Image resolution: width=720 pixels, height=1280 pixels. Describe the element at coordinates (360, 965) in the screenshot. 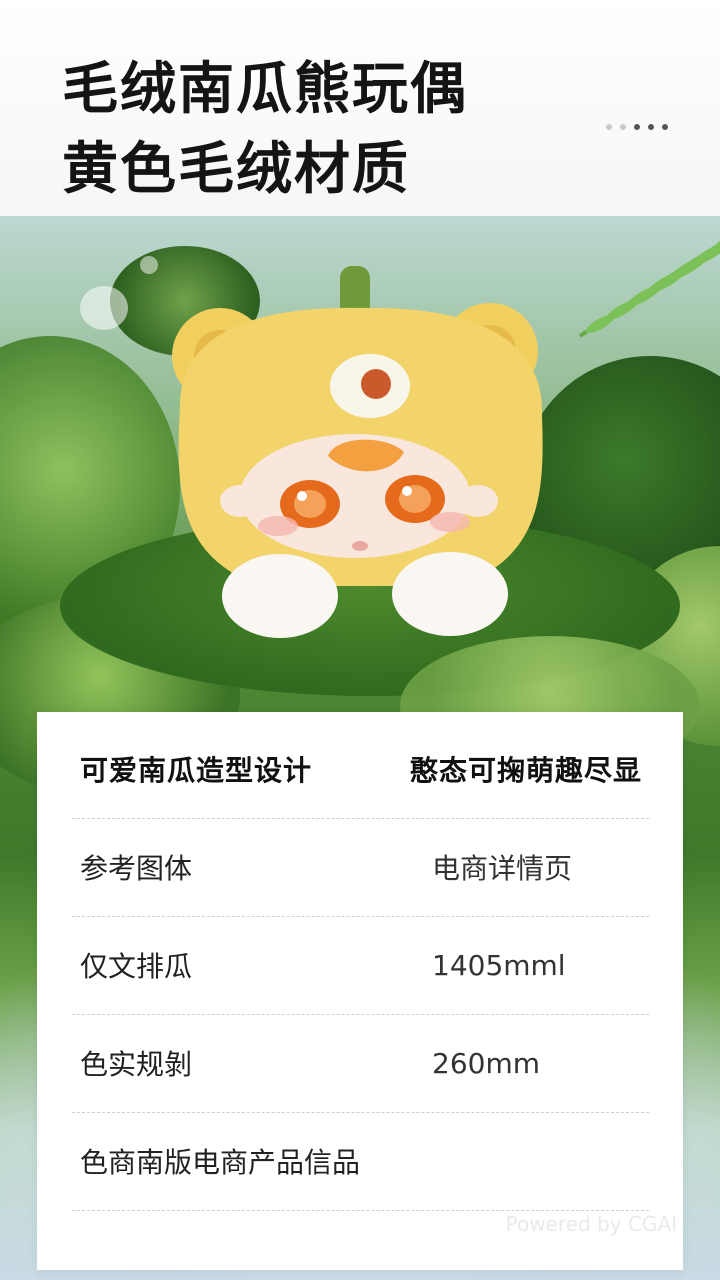

I see `spec-row: 仅文排瓜 1405mml` at that location.